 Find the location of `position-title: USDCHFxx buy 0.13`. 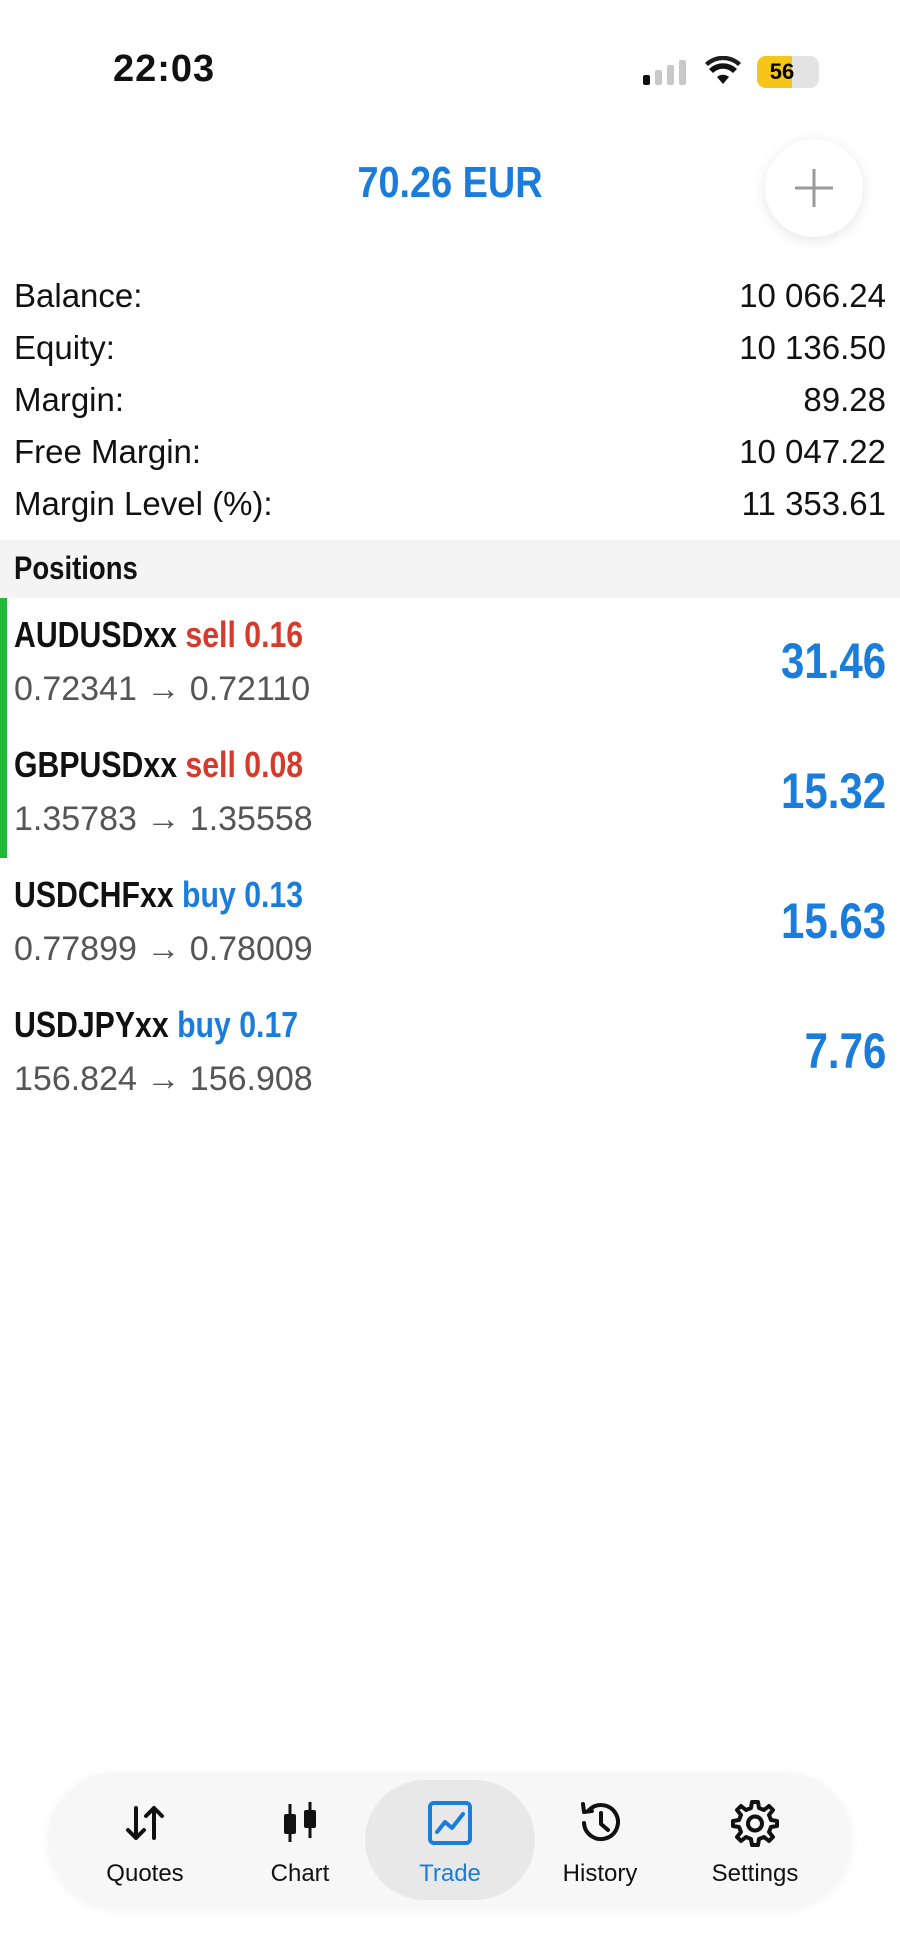

position-title: USDCHFxx buy 0.13 is located at coordinates (158, 895).